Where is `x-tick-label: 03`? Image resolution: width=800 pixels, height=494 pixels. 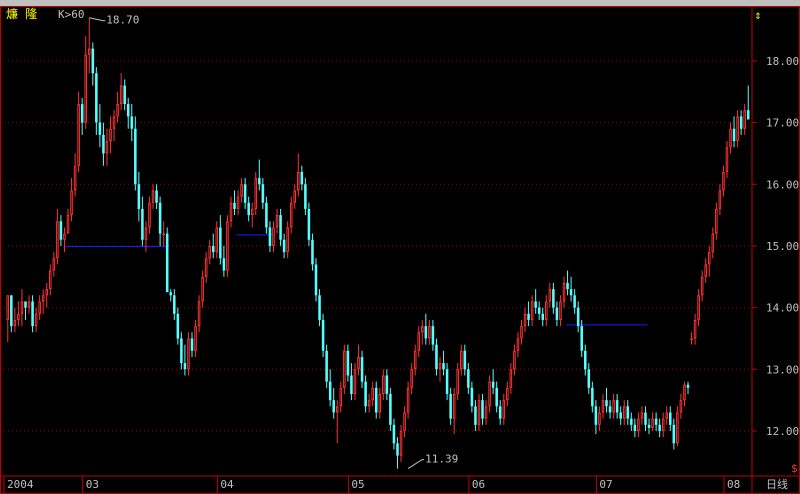
x-tick-label: 03 is located at coordinates (92, 484).